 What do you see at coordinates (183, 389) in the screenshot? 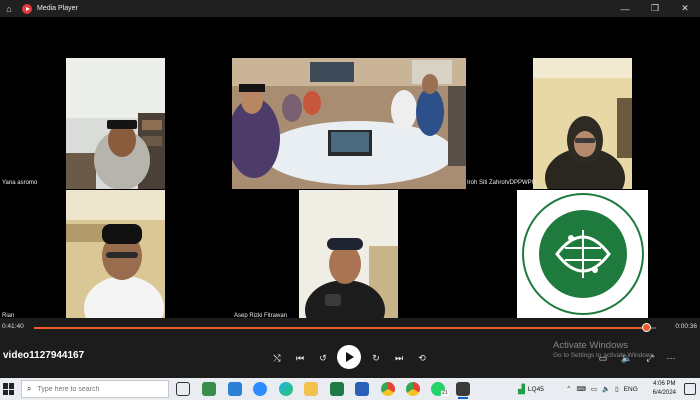
I see `task-view-icon` at bounding box center [183, 389].